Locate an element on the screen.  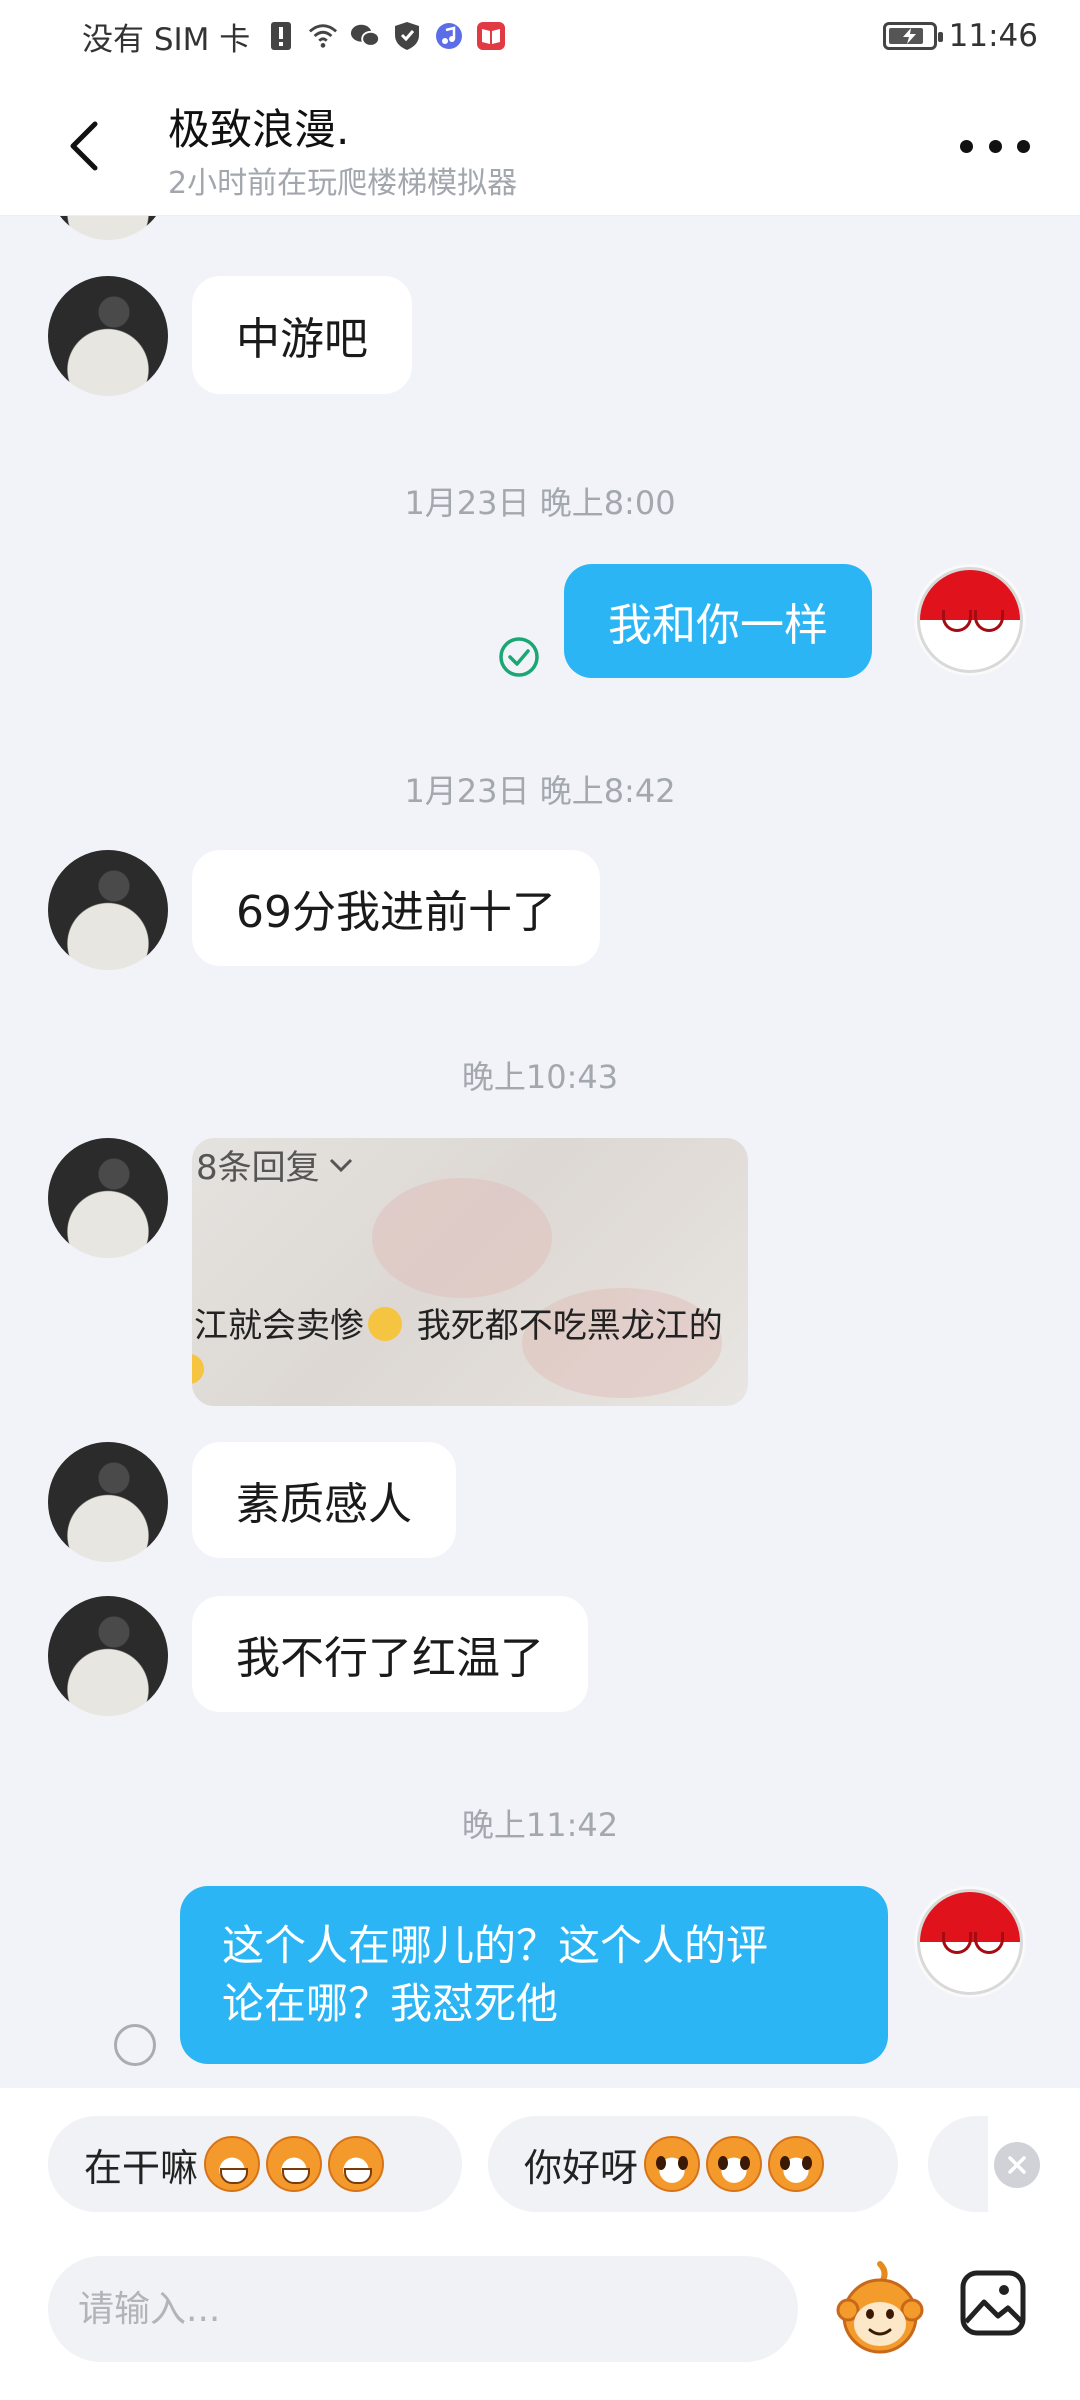
message-bubble-outgoing: 我和你一样 is located at coordinates (718, 621).